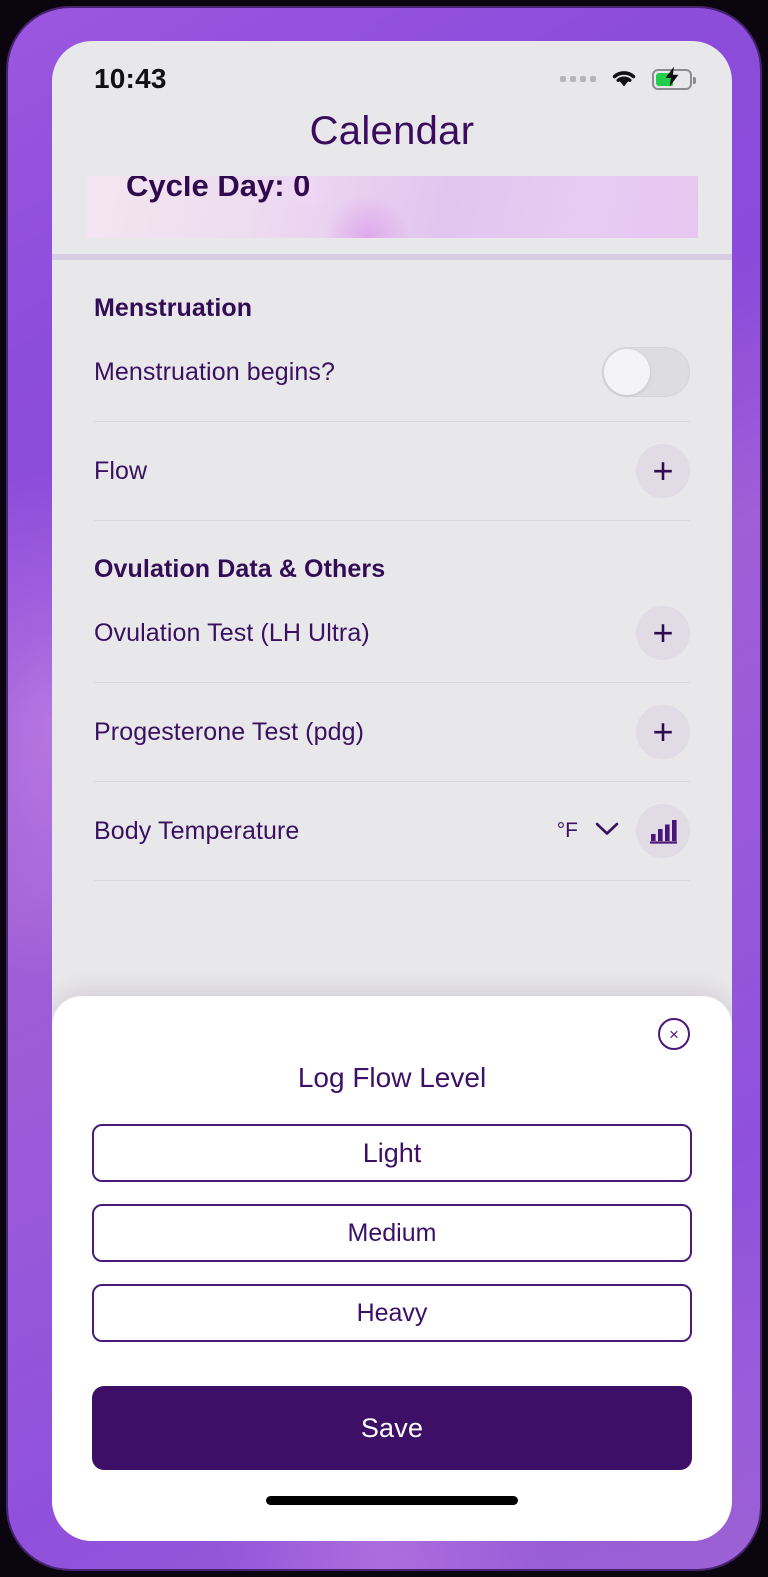 The height and width of the screenshot is (1577, 768). Describe the element at coordinates (392, 732) in the screenshot. I see `row-progesterone-test: Progesterone Test (pdg) +` at that location.